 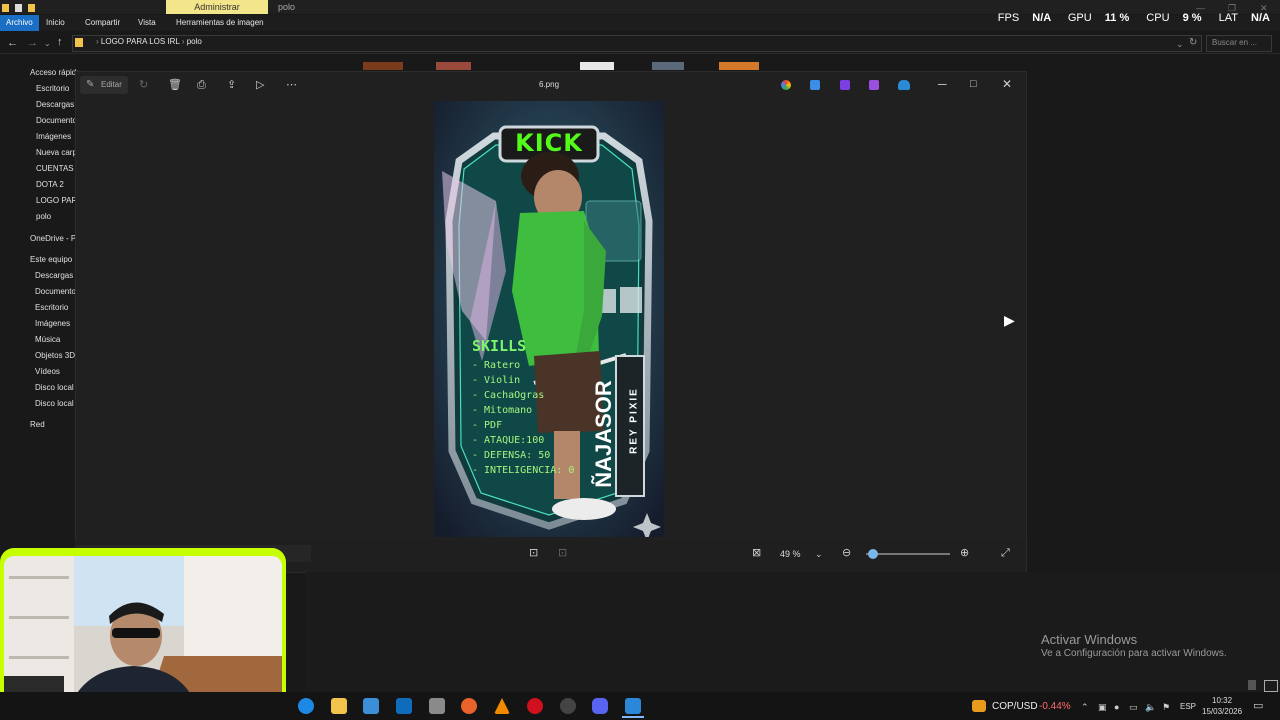 I want to click on nav-label: CUENTAS, so click(x=55, y=168).